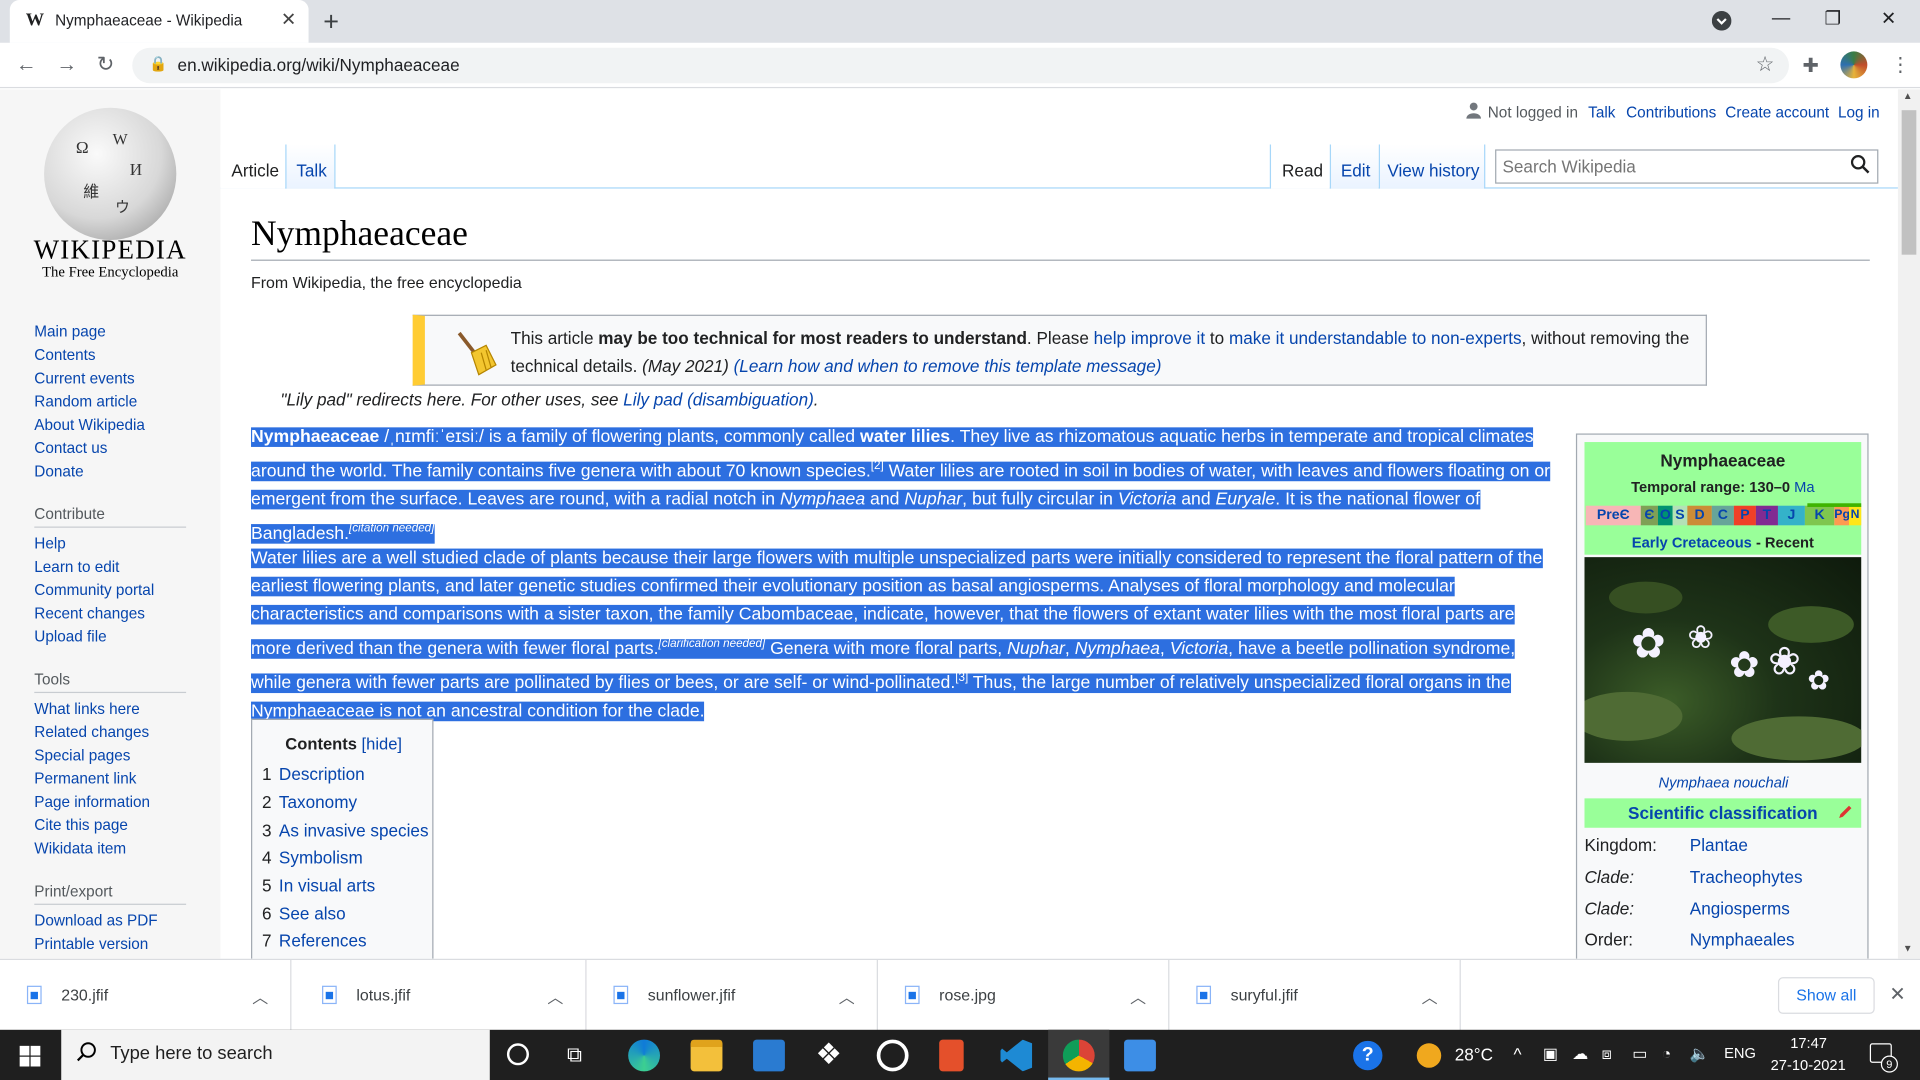 The width and height of the screenshot is (1920, 1080). Describe the element at coordinates (70, 636) in the screenshot. I see `sidebar-item-upload-file: Upload file` at that location.